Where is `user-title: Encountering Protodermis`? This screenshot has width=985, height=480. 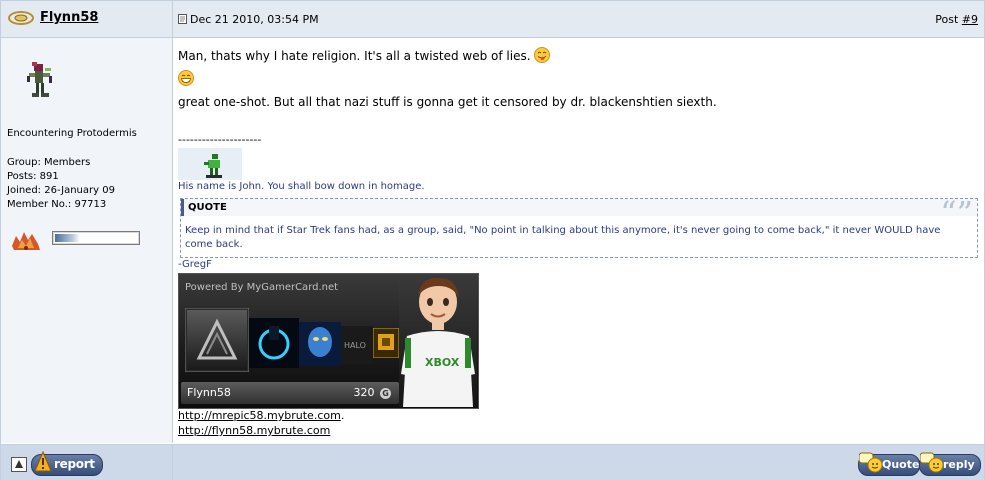
user-title: Encountering Protodermis is located at coordinates (72, 133).